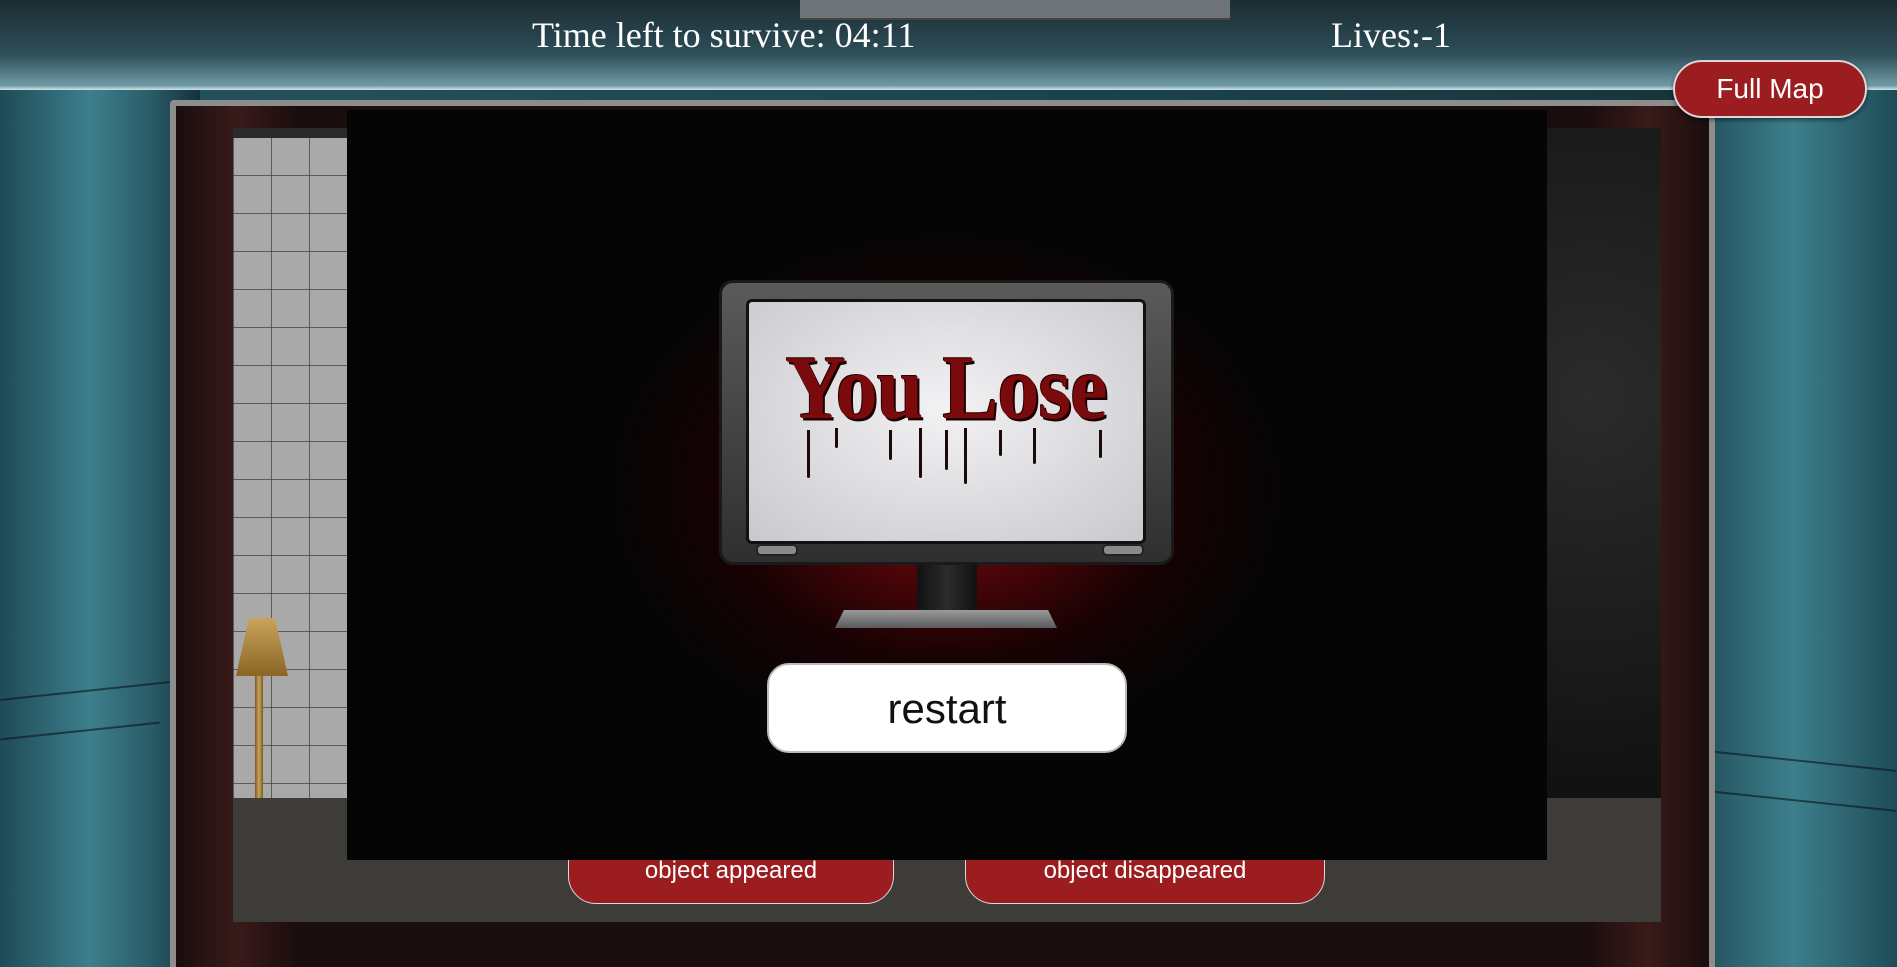  Describe the element at coordinates (777, 550) in the screenshot. I see `monitor-led-left` at that location.